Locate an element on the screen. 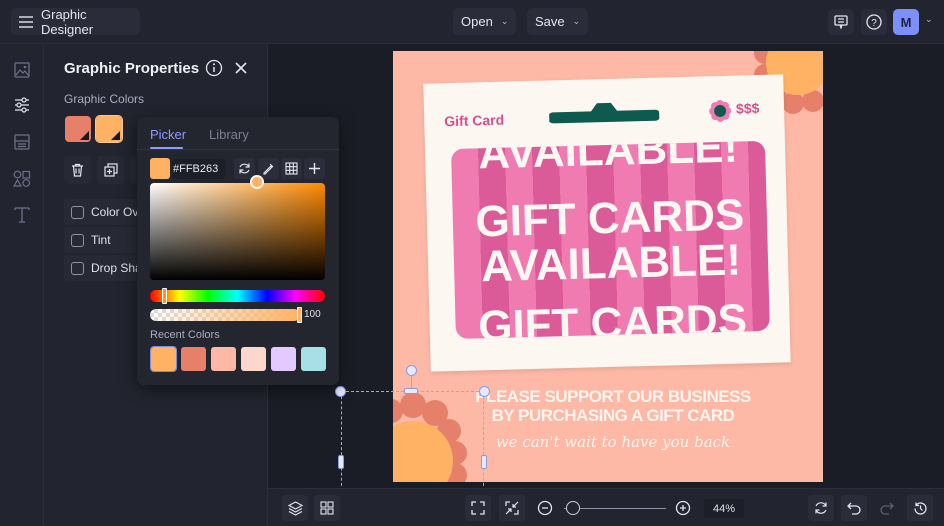 Image resolution: width=944 pixels, height=526 pixels. shapes-icon is located at coordinates (22, 179).